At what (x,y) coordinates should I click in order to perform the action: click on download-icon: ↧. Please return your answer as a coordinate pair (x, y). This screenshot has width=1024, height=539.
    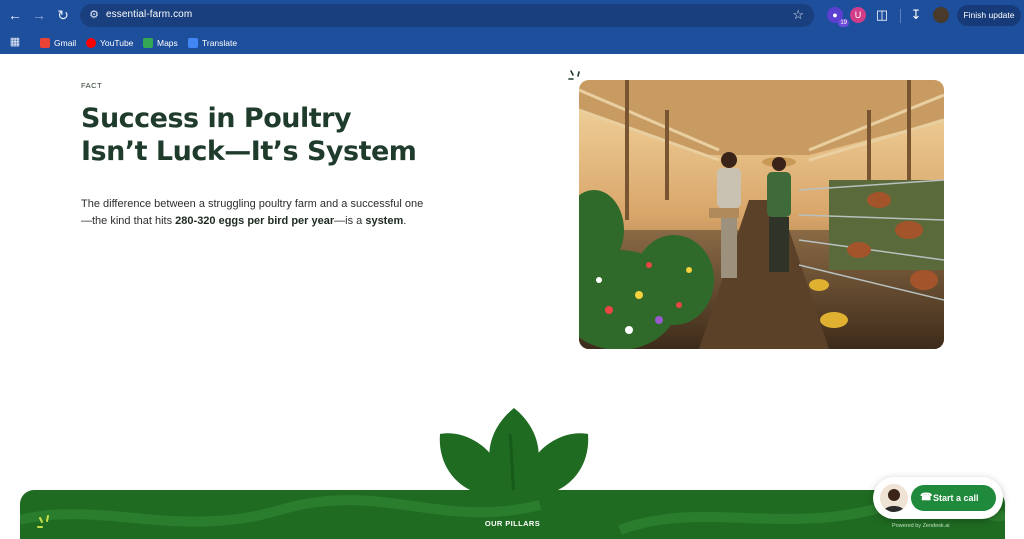
    Looking at the image, I should click on (916, 15).